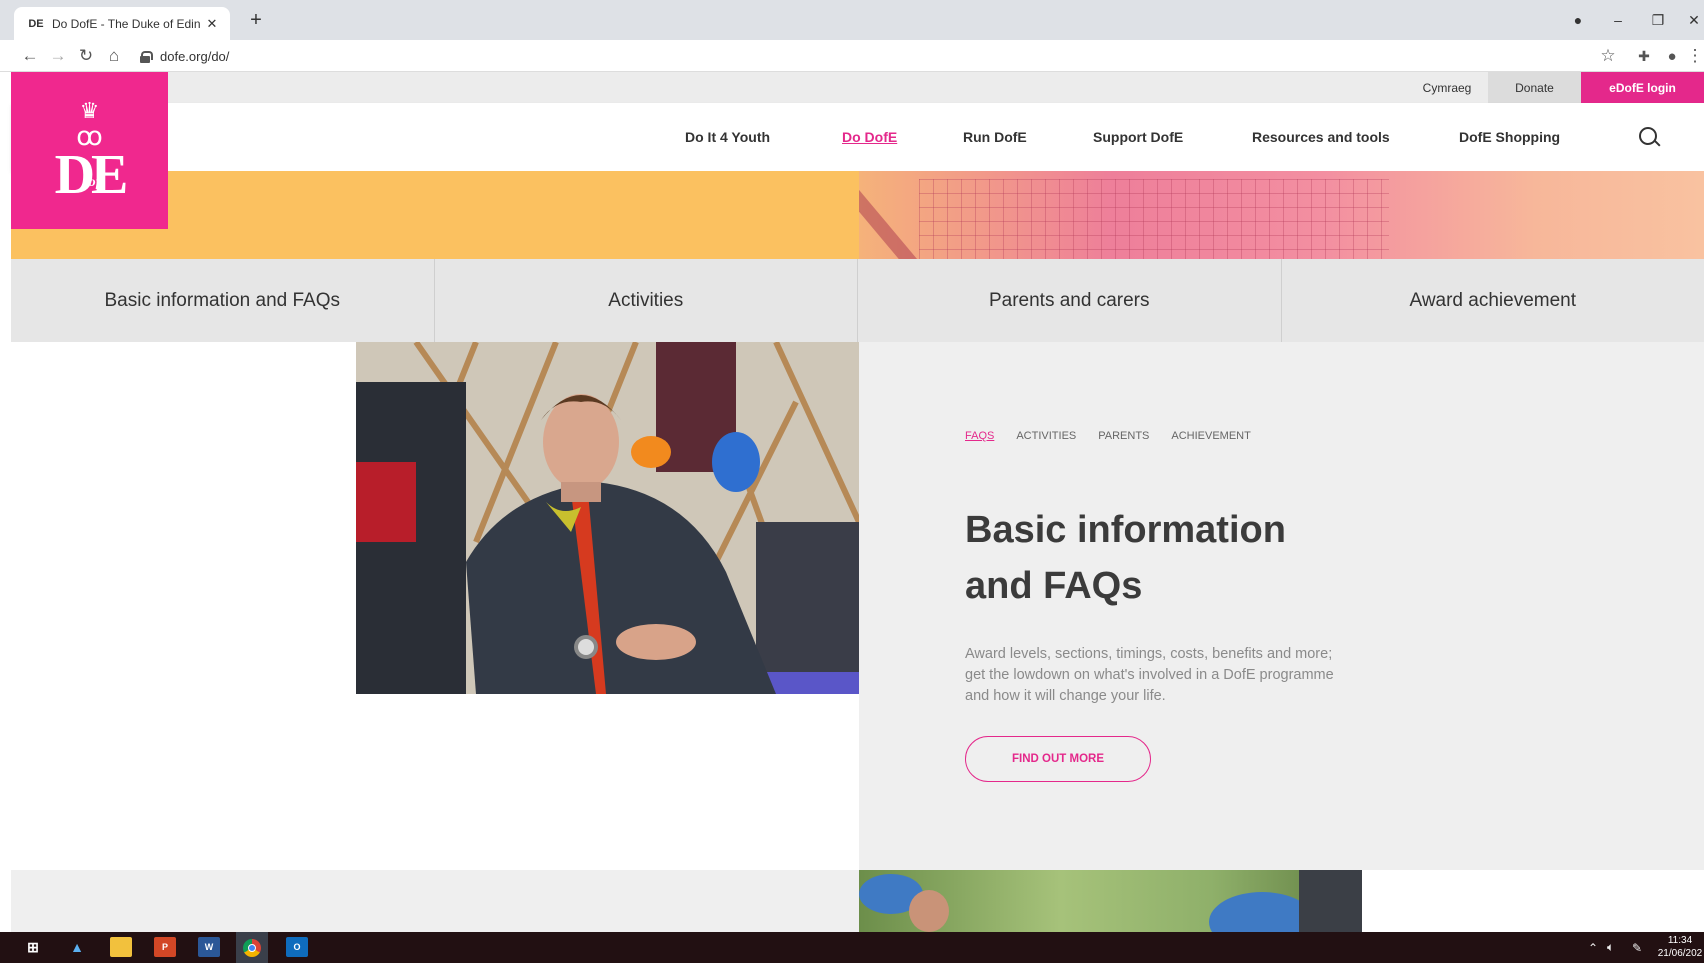 This screenshot has width=1704, height=963. I want to click on hero-banner-image, so click(1281, 215).